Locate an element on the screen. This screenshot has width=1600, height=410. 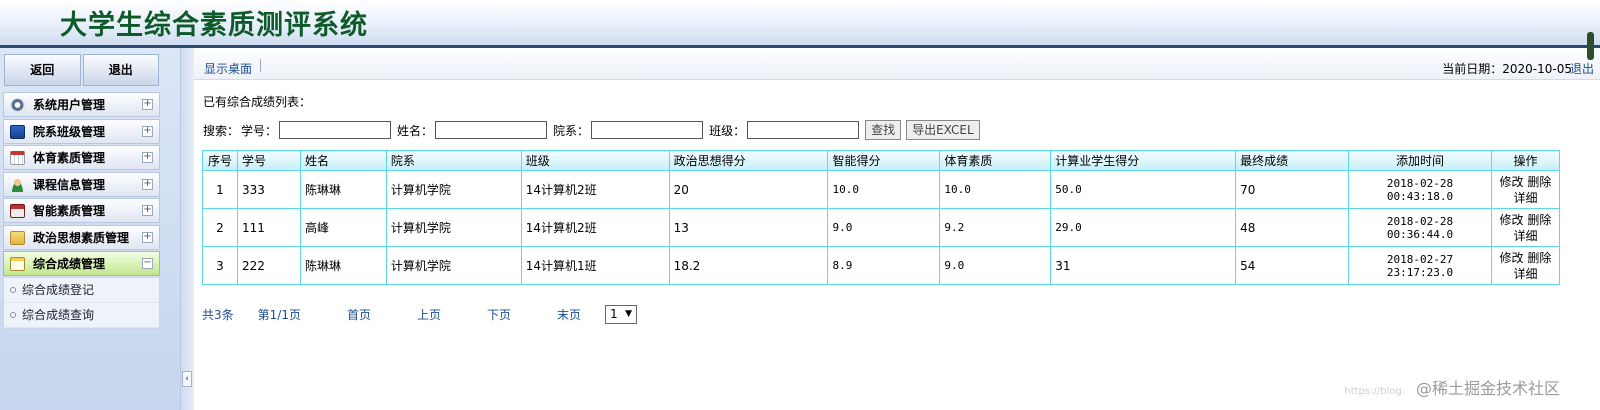
class-input is located at coordinates (803, 130).